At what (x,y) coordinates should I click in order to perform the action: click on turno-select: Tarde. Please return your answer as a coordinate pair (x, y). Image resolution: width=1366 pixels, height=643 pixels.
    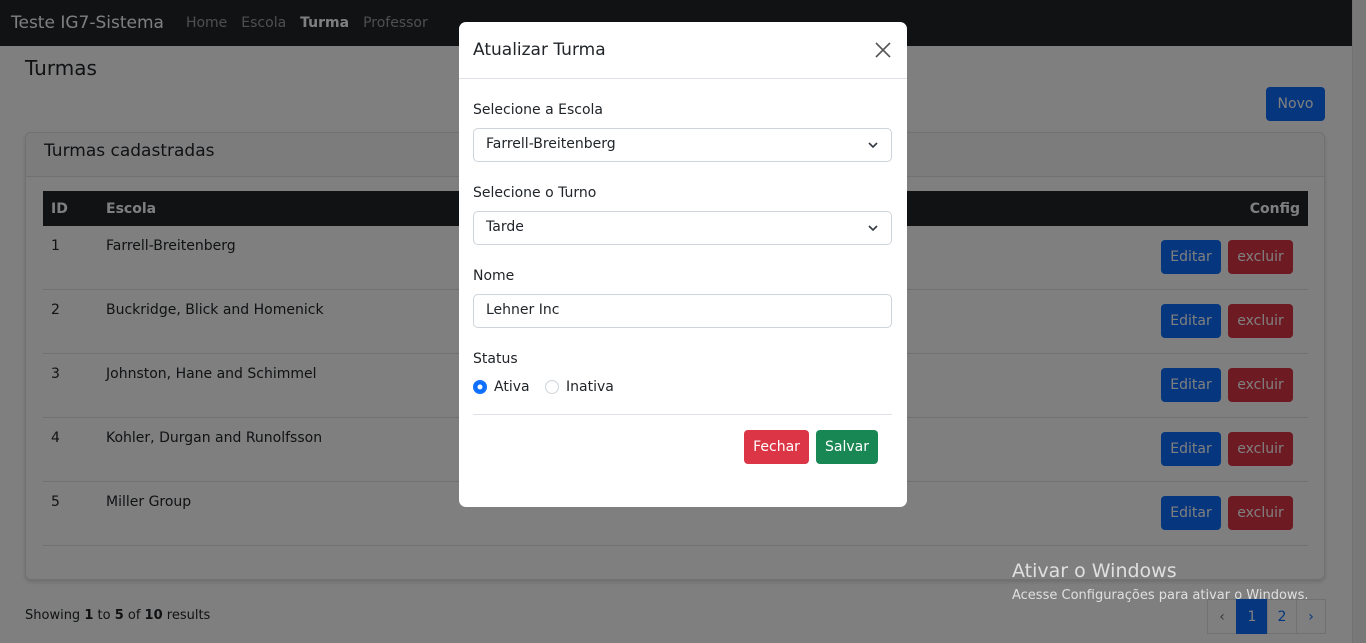
    Looking at the image, I should click on (682, 228).